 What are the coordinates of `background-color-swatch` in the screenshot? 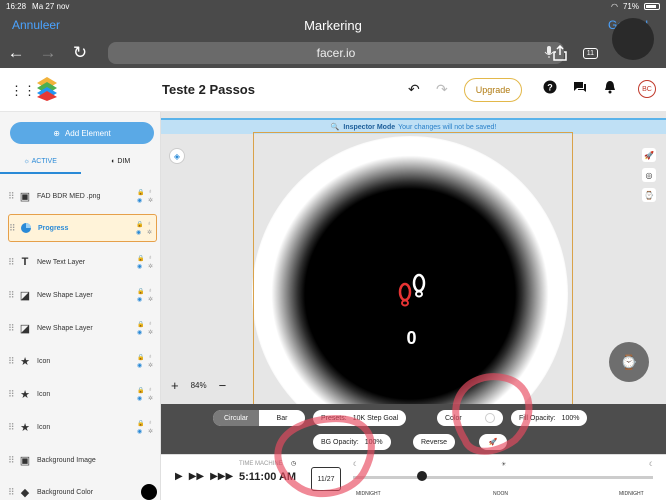 It's located at (149, 492).